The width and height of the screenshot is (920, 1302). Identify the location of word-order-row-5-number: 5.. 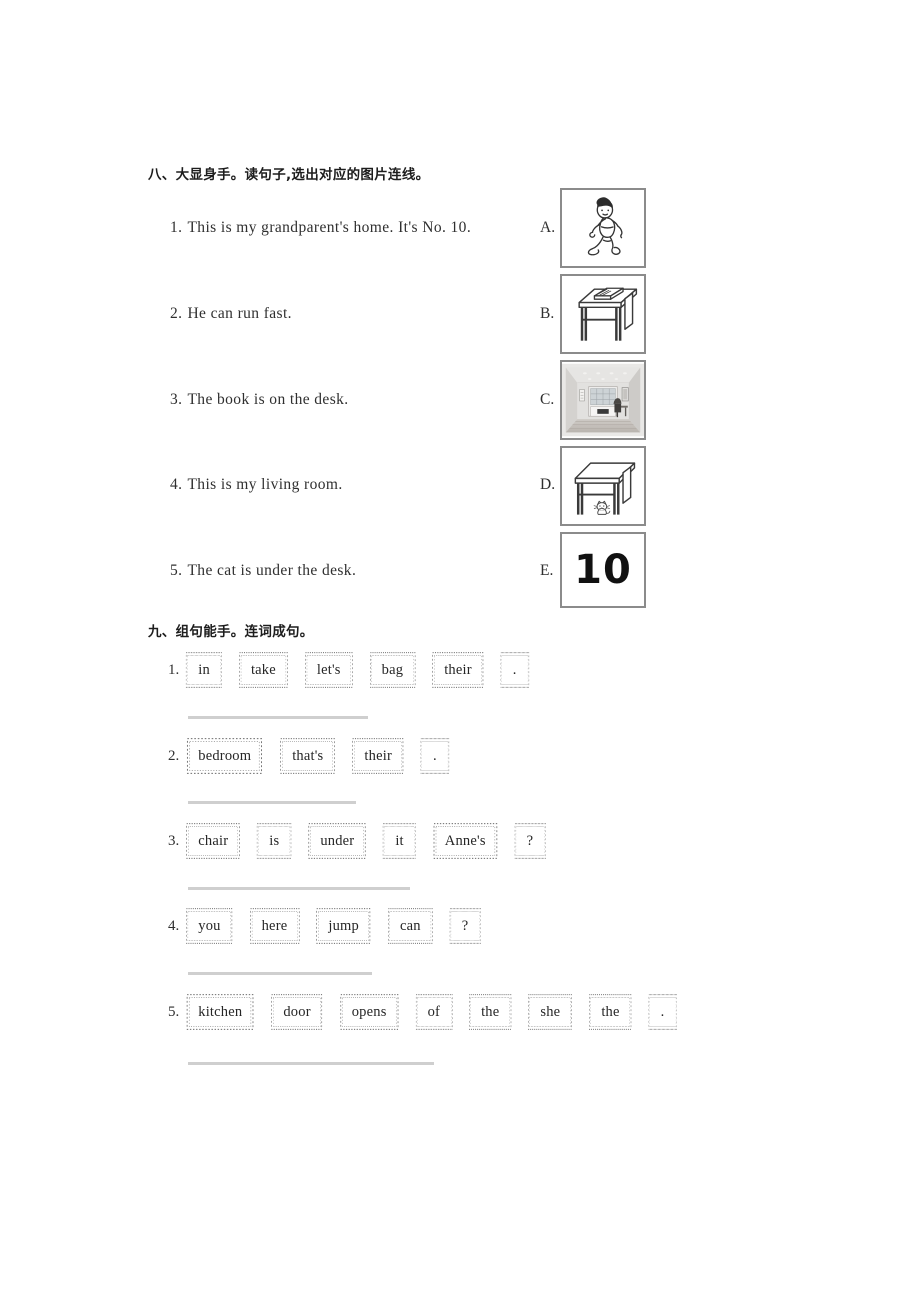
(174, 1011).